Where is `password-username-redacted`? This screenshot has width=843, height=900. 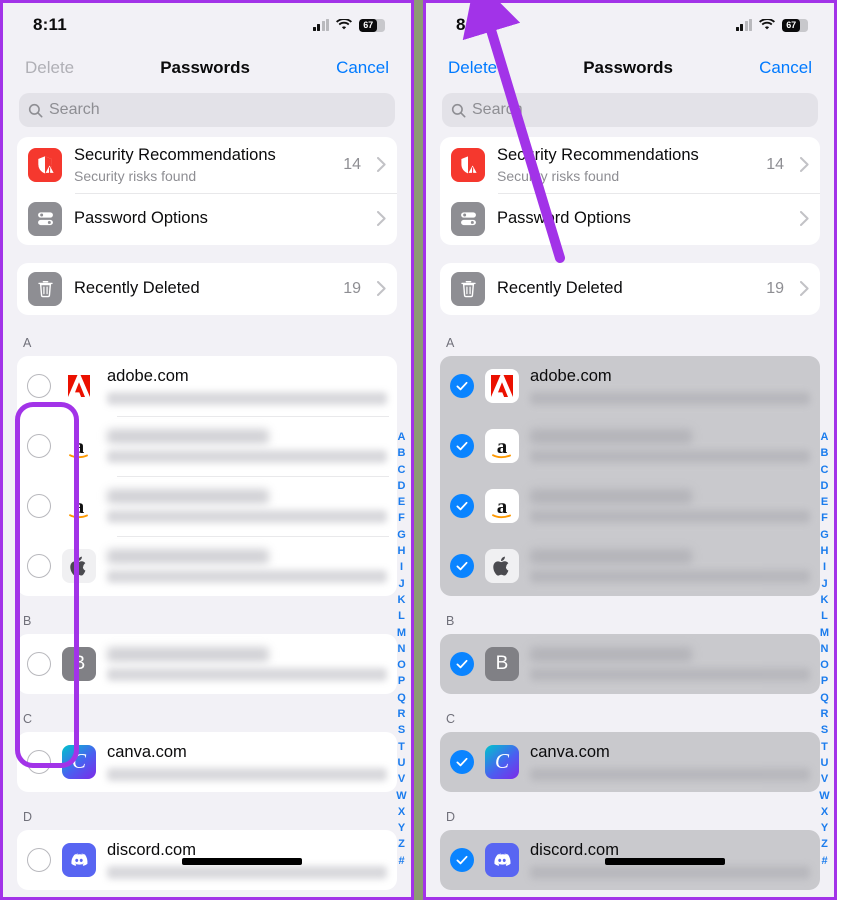
password-username-redacted is located at coordinates (247, 456).